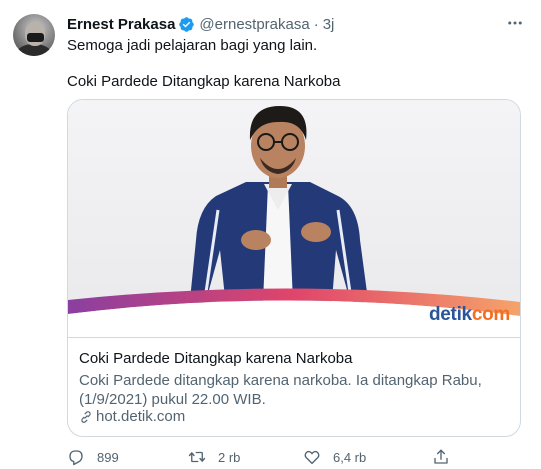 Image resolution: width=541 pixels, height=469 pixels. Describe the element at coordinates (141, 416) in the screenshot. I see `card-domain: hot.detik.com` at that location.